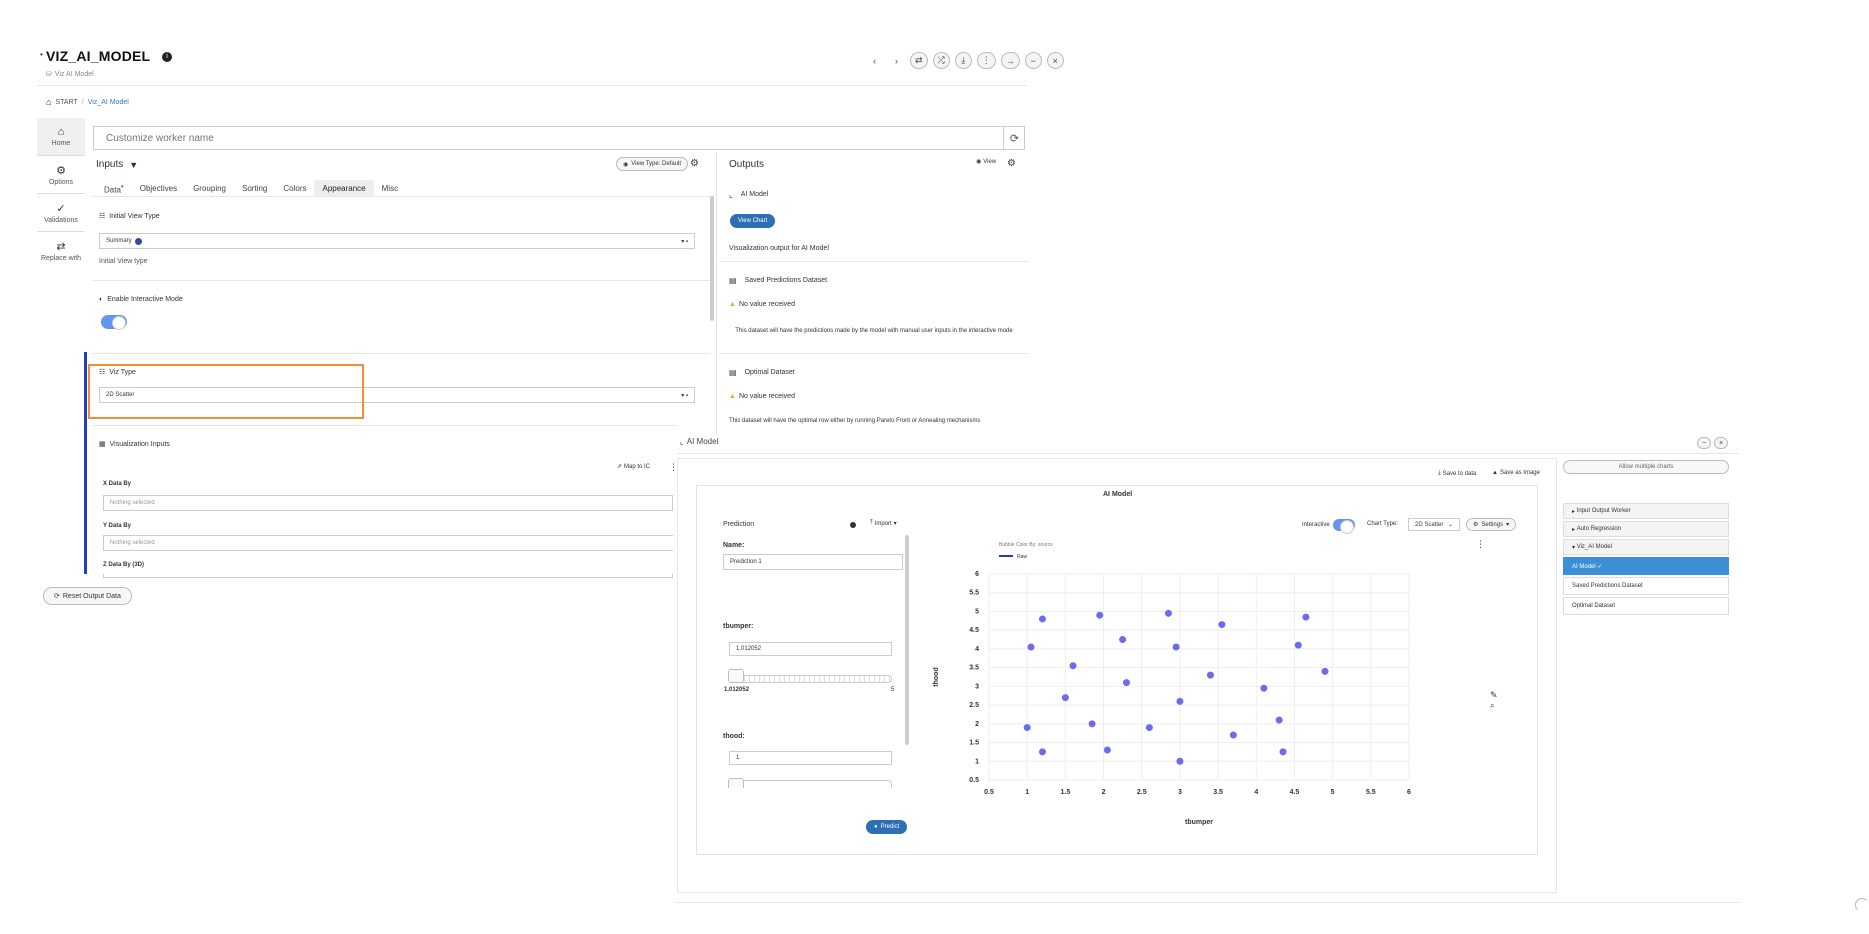  Describe the element at coordinates (1295, 792) in the screenshot. I see `x-tick-label: 4.5` at that location.